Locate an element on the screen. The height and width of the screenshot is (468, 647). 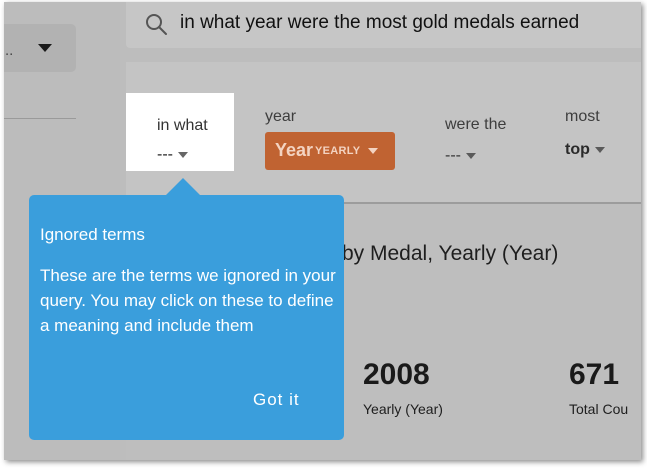
token-label-most: most is located at coordinates (582, 116).